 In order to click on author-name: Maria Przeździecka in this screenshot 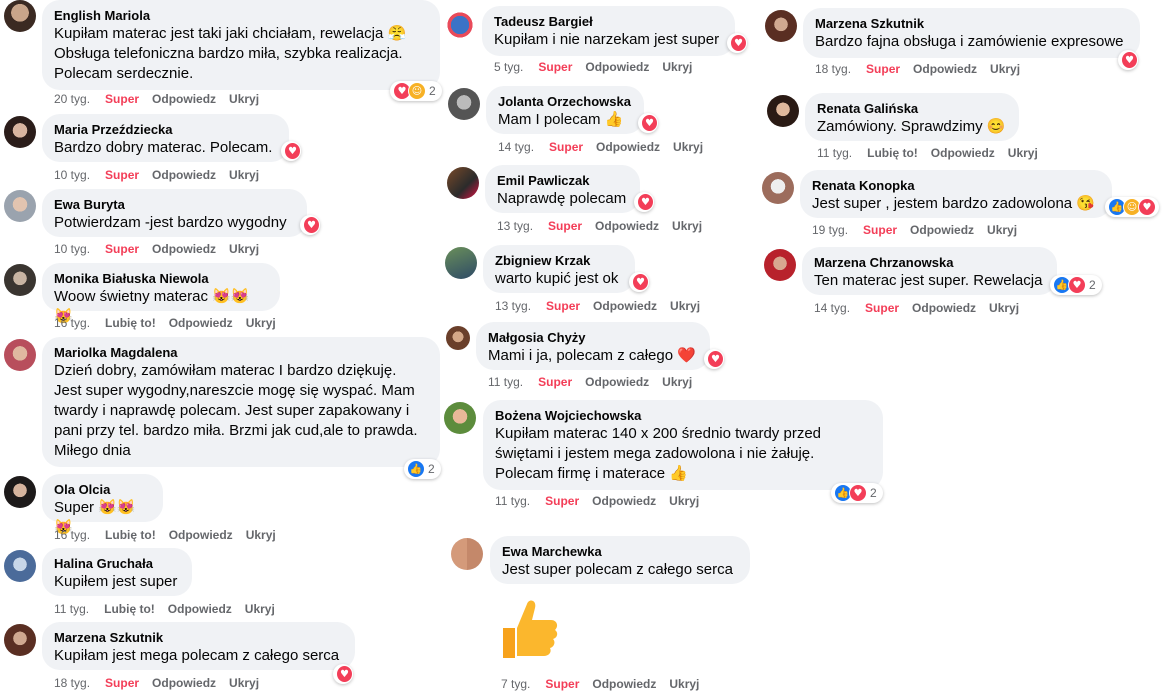, I will do `click(165, 129)`.